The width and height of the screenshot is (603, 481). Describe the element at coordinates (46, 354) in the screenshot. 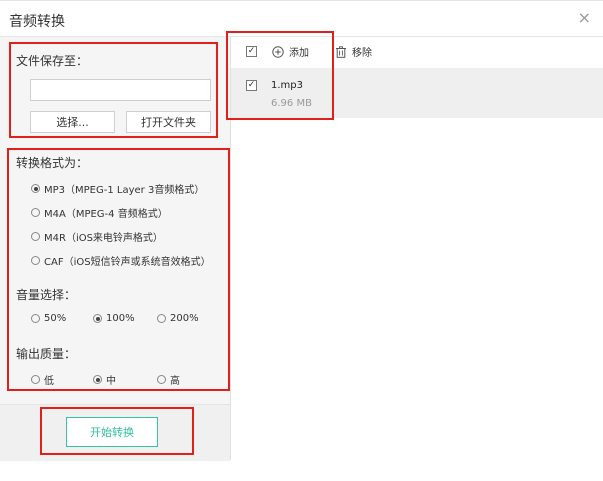

I see `quality-label: 输出质量：` at that location.